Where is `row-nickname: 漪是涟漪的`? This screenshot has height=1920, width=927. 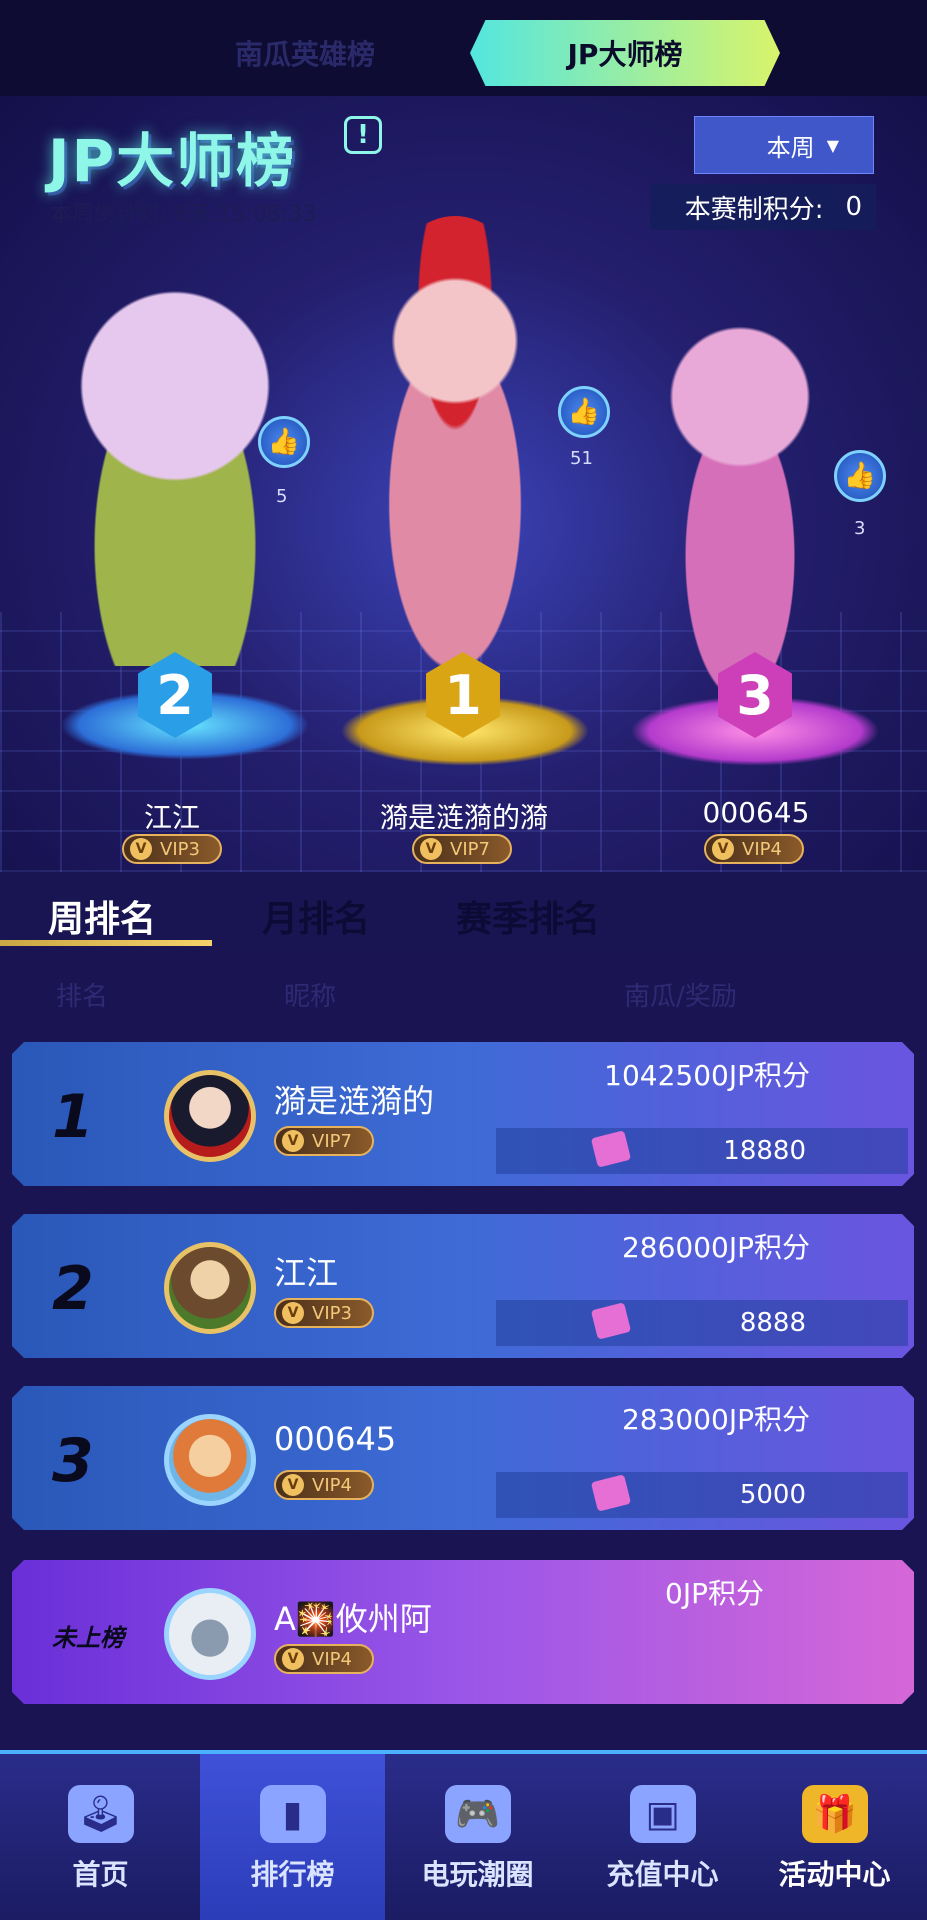 row-nickname: 漪是涟漪的 is located at coordinates (354, 1101).